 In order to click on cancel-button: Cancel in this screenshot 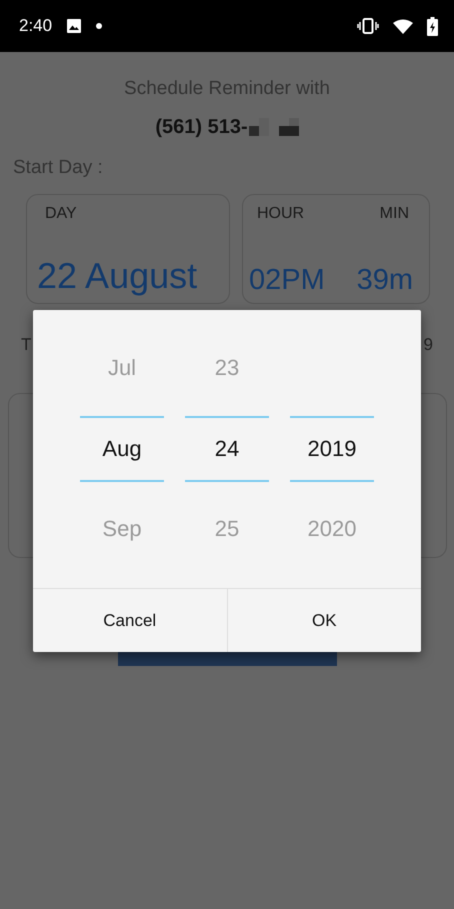, I will do `click(129, 620)`.